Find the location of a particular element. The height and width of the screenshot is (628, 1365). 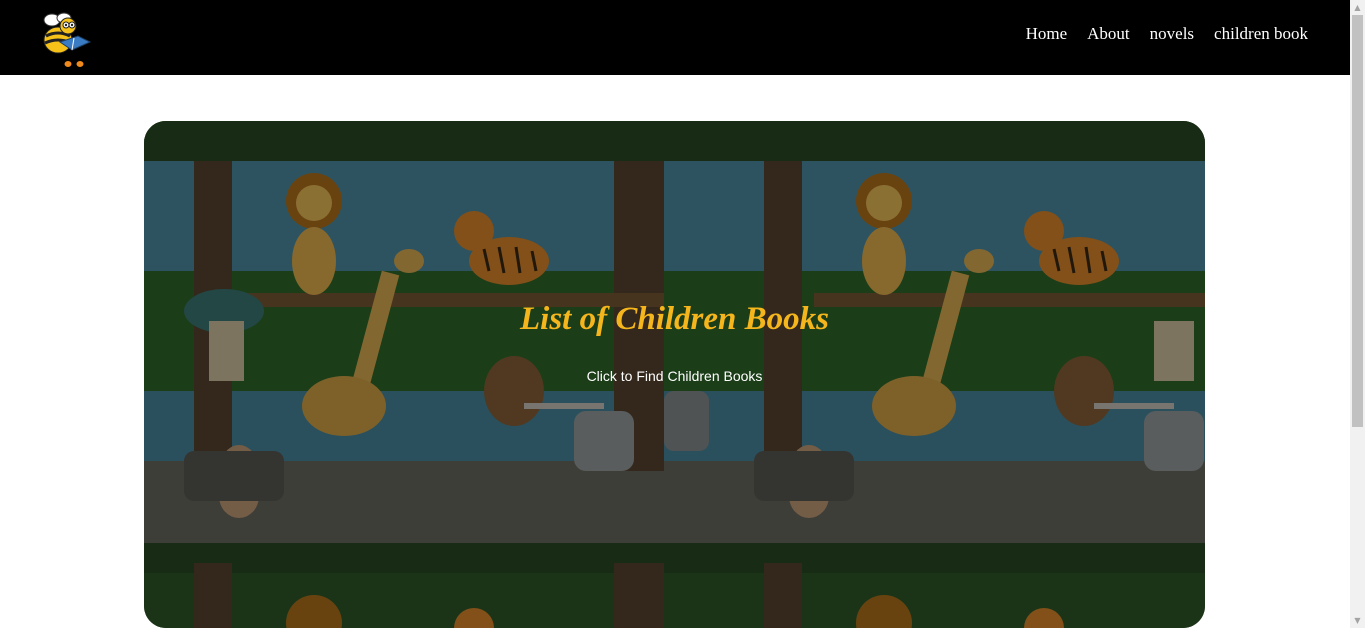

scrollbar-thumb is located at coordinates (1357, 221).